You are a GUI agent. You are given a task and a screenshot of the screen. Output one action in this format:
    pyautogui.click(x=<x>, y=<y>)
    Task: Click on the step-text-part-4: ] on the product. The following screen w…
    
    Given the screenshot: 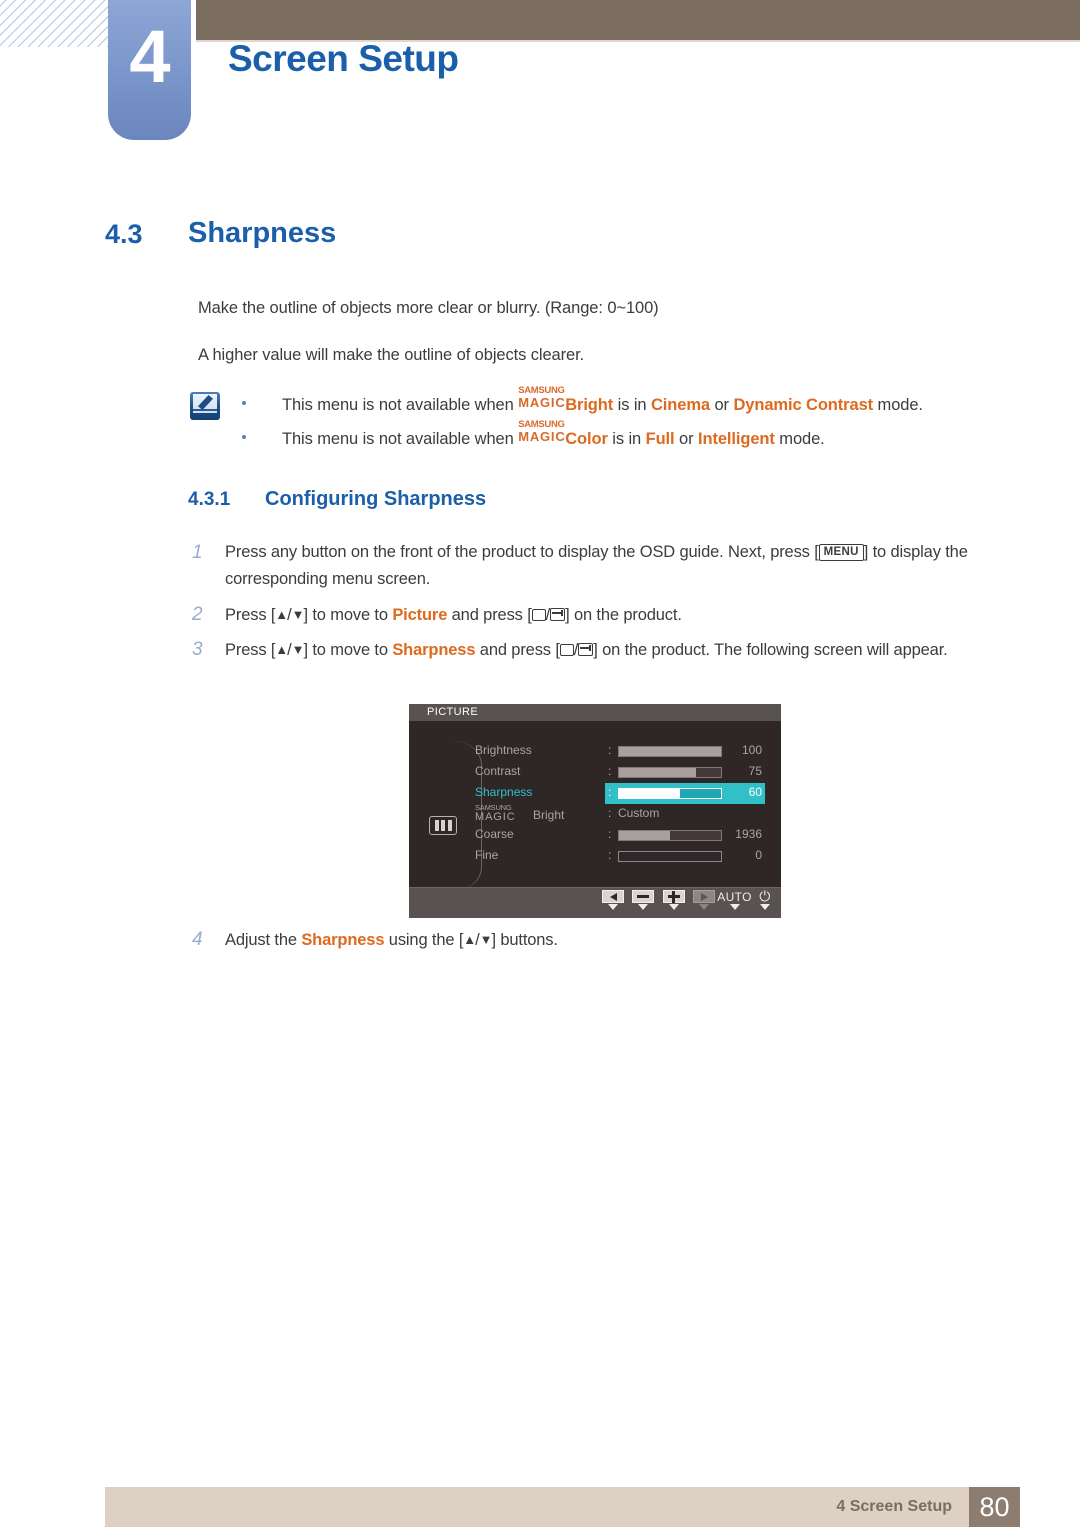 What is the action you would take?
    pyautogui.click(x=770, y=650)
    